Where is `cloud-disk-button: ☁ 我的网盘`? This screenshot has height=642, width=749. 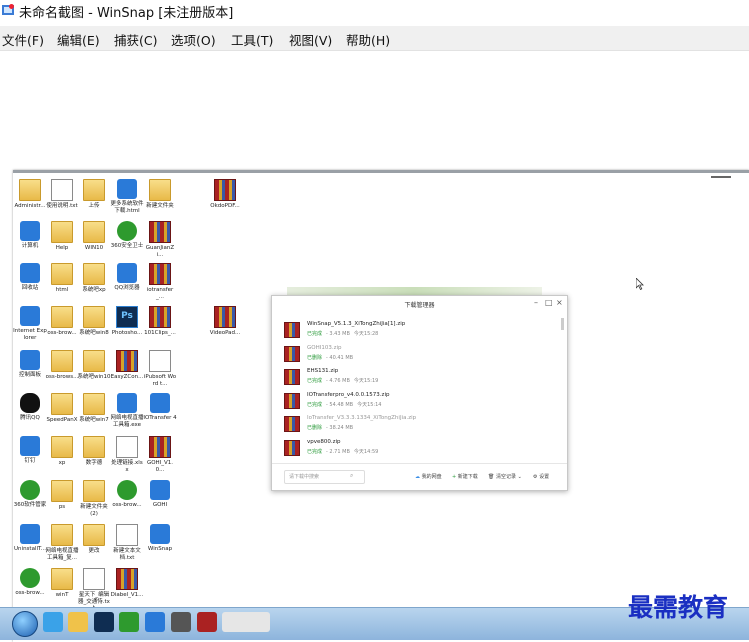 cloud-disk-button: ☁ 我的网盘 is located at coordinates (428, 476).